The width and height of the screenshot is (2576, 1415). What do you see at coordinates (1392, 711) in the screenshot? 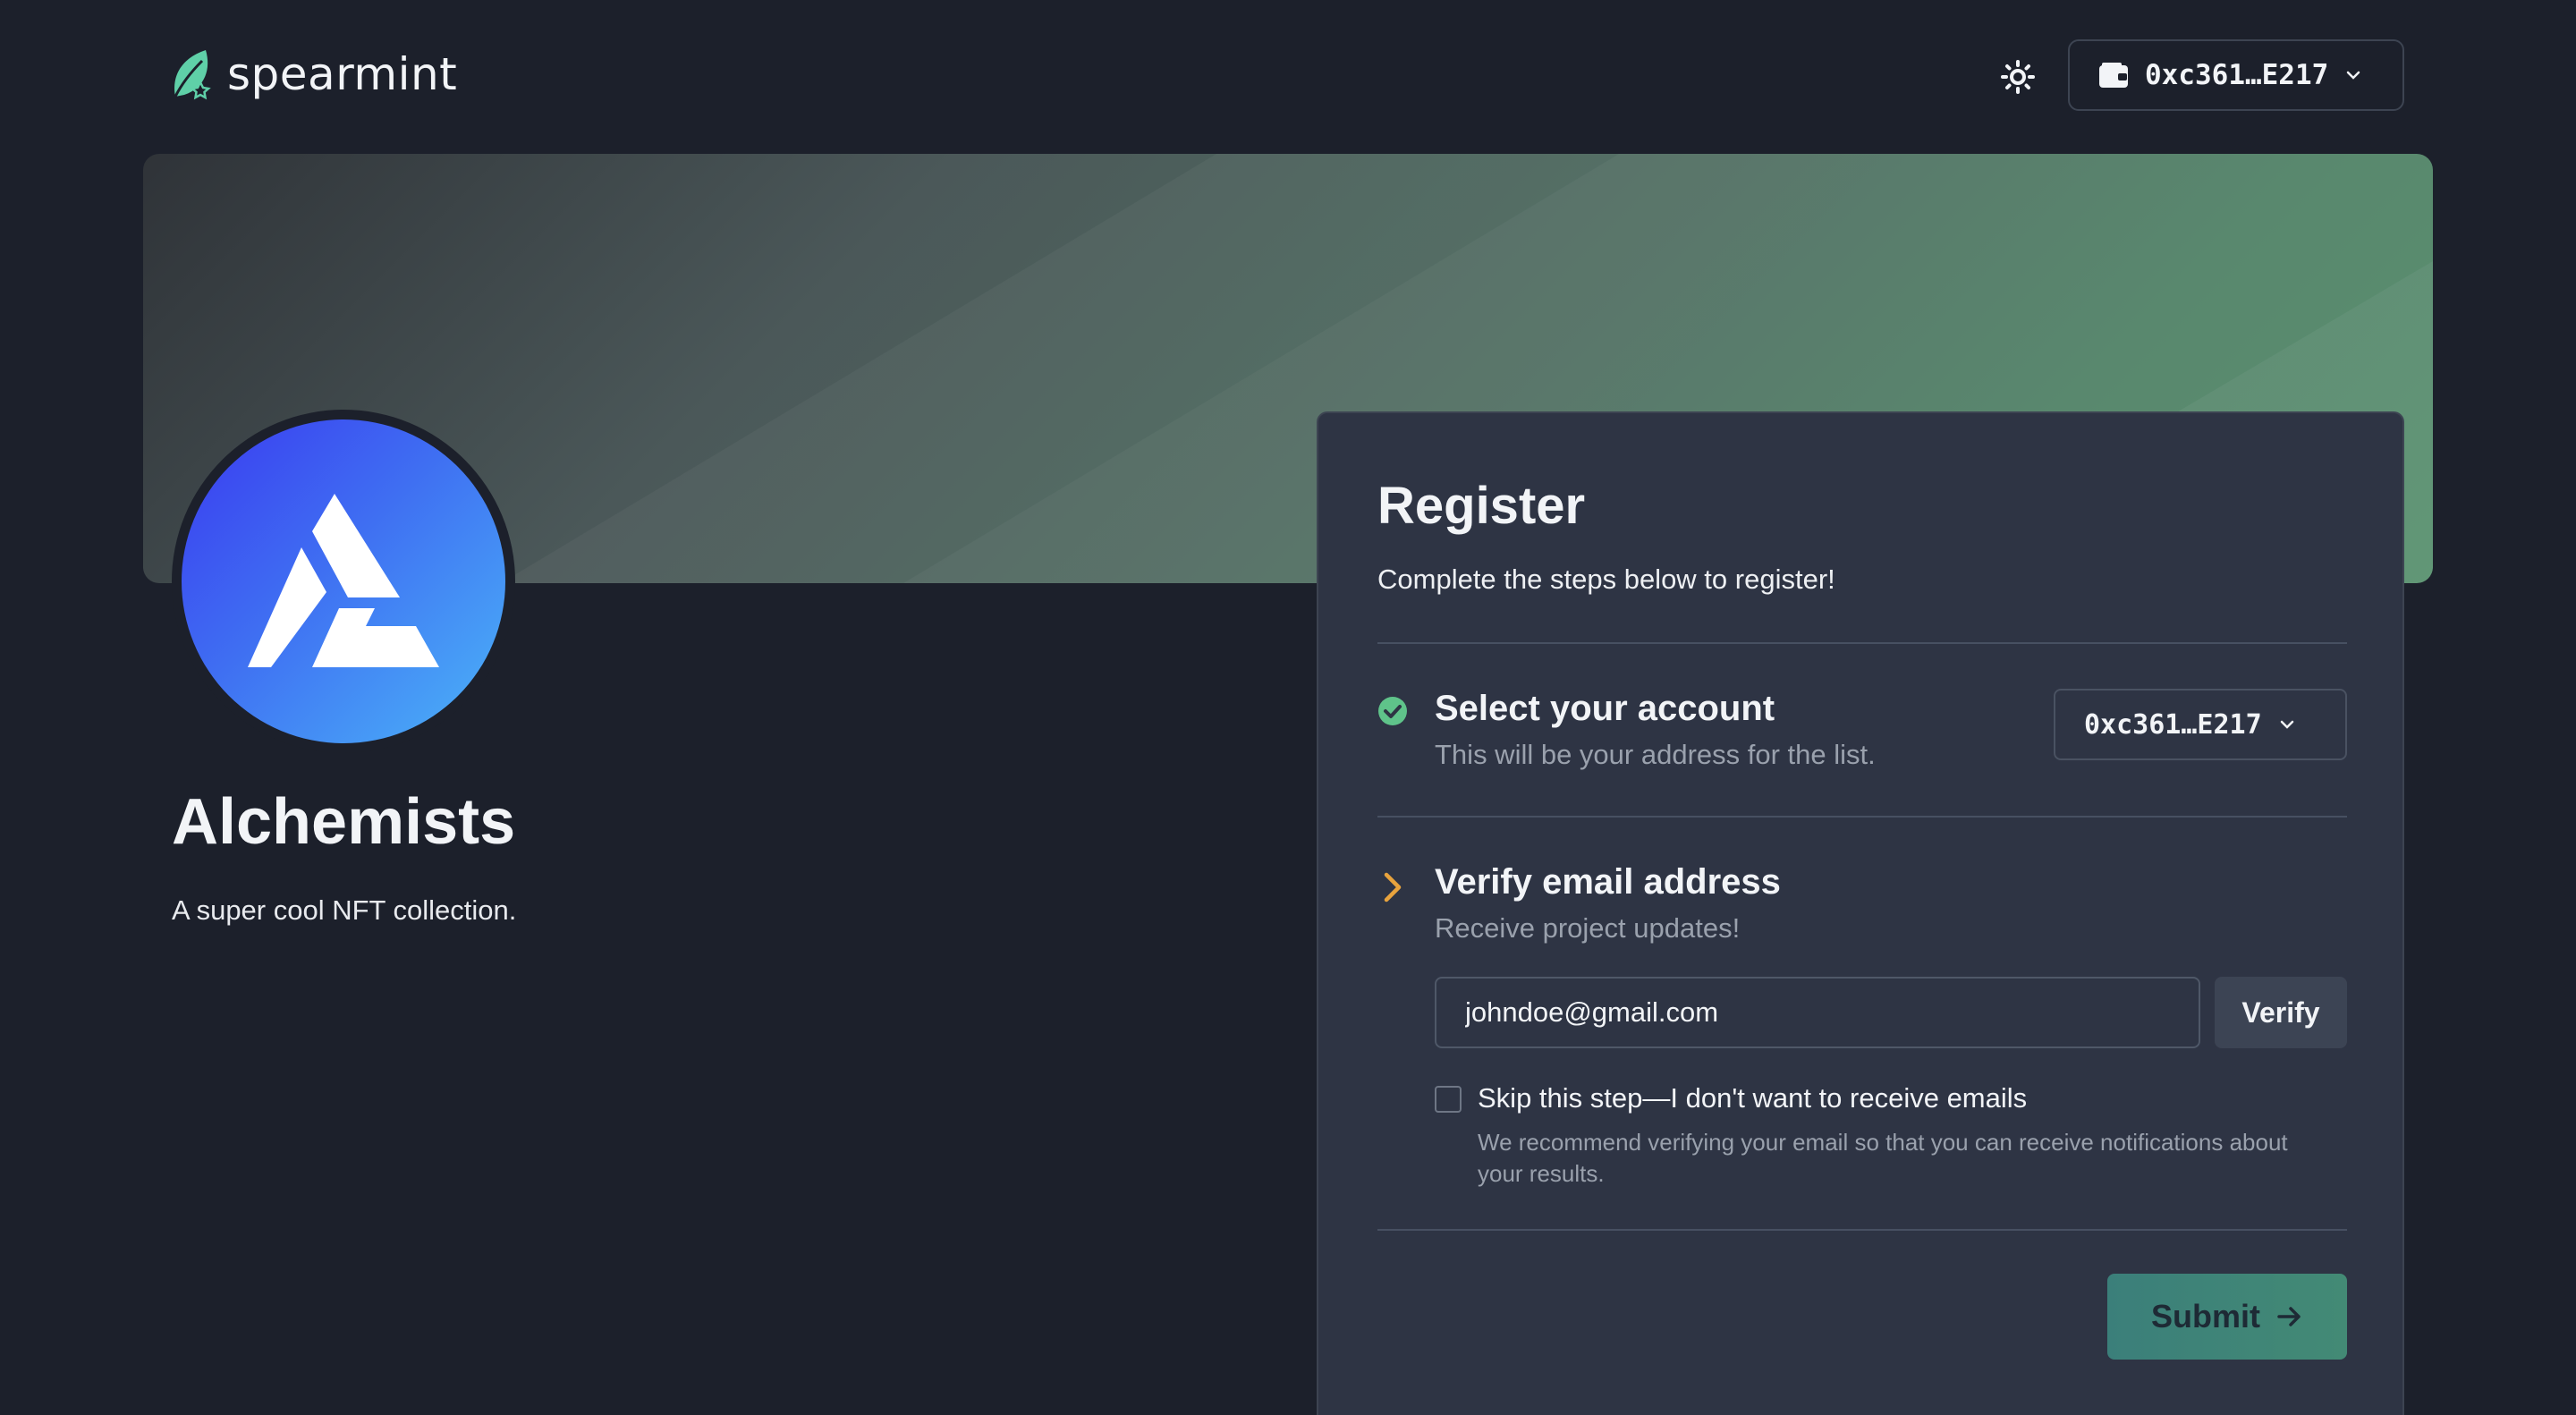
I see `check-circle-icon` at bounding box center [1392, 711].